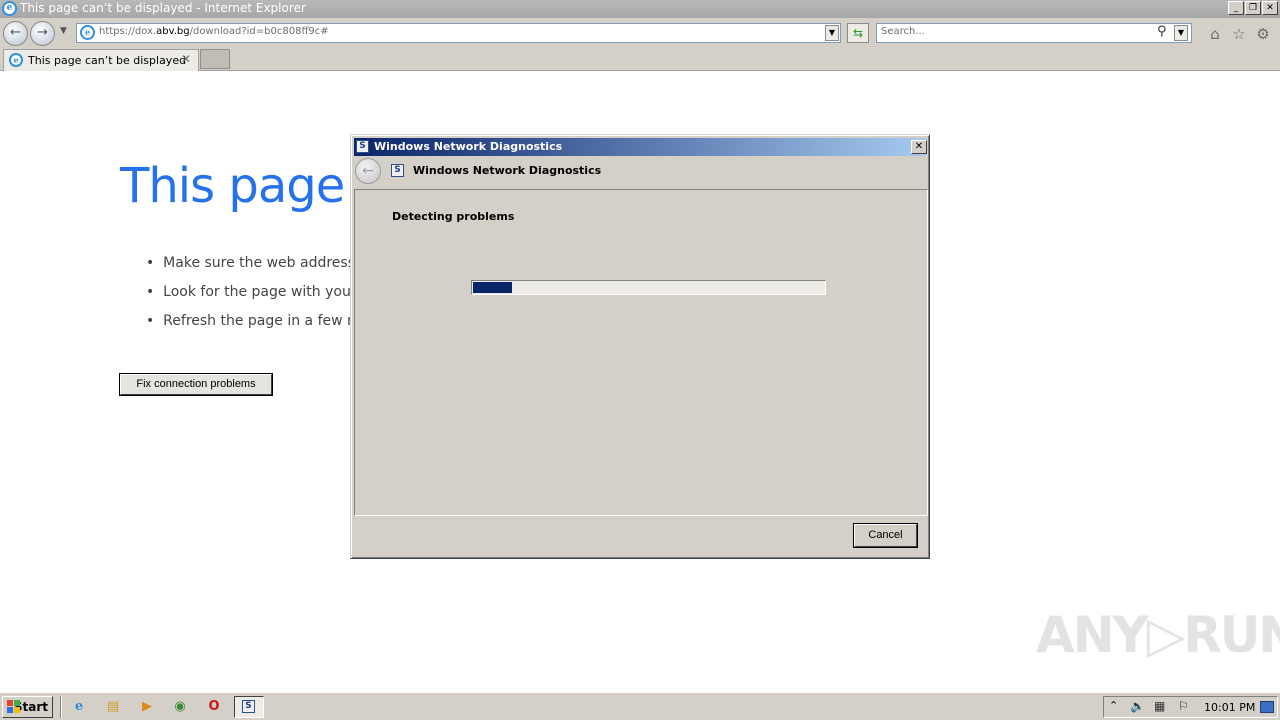 This screenshot has height=720, width=1280. What do you see at coordinates (1159, 706) in the screenshot?
I see `network-icon: ▦` at bounding box center [1159, 706].